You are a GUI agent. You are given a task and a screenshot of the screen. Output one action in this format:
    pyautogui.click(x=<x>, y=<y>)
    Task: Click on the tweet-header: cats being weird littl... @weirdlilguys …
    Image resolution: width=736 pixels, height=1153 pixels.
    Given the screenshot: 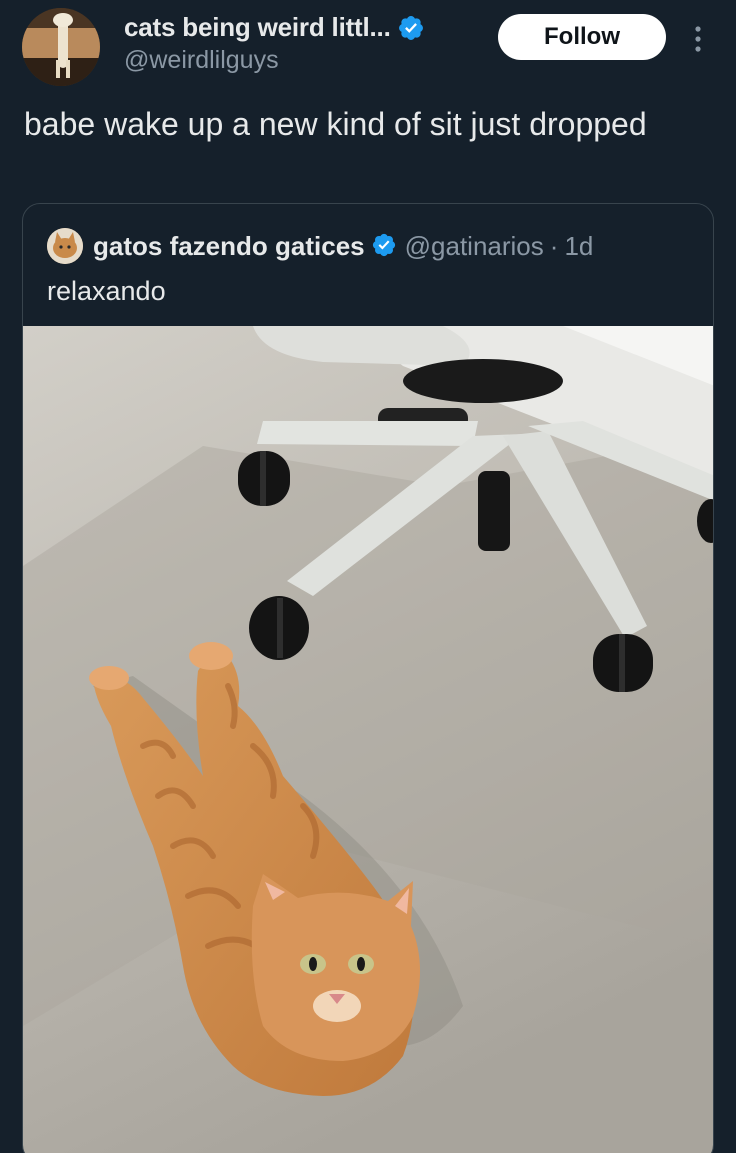 What is the action you would take?
    pyautogui.click(x=368, y=45)
    